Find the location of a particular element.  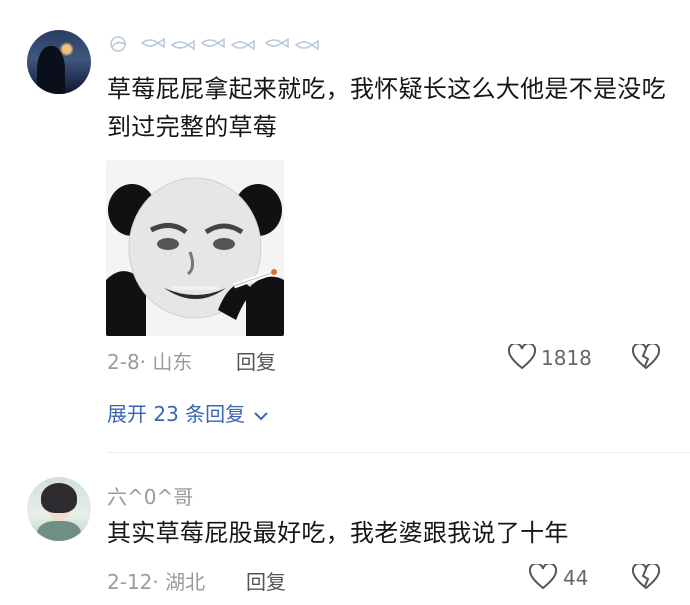

expand-replies-button: 展开 23 条回复 is located at coordinates (187, 412).